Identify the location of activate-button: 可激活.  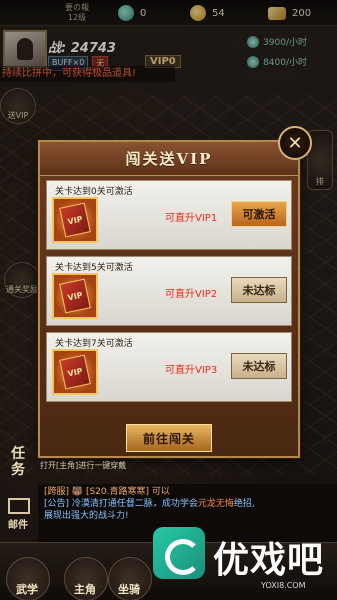
(259, 214).